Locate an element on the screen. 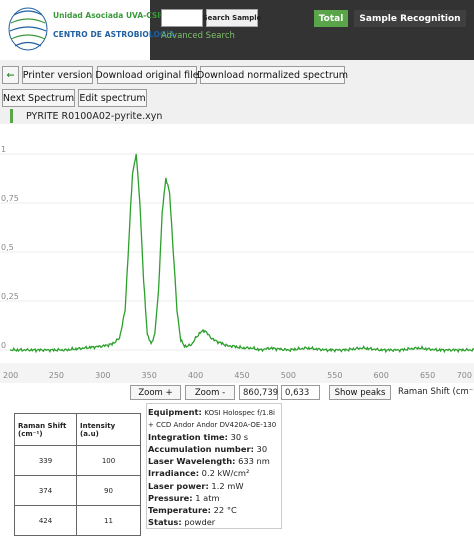 The image size is (474, 536). table-row: 339 100 is located at coordinates (77, 460).